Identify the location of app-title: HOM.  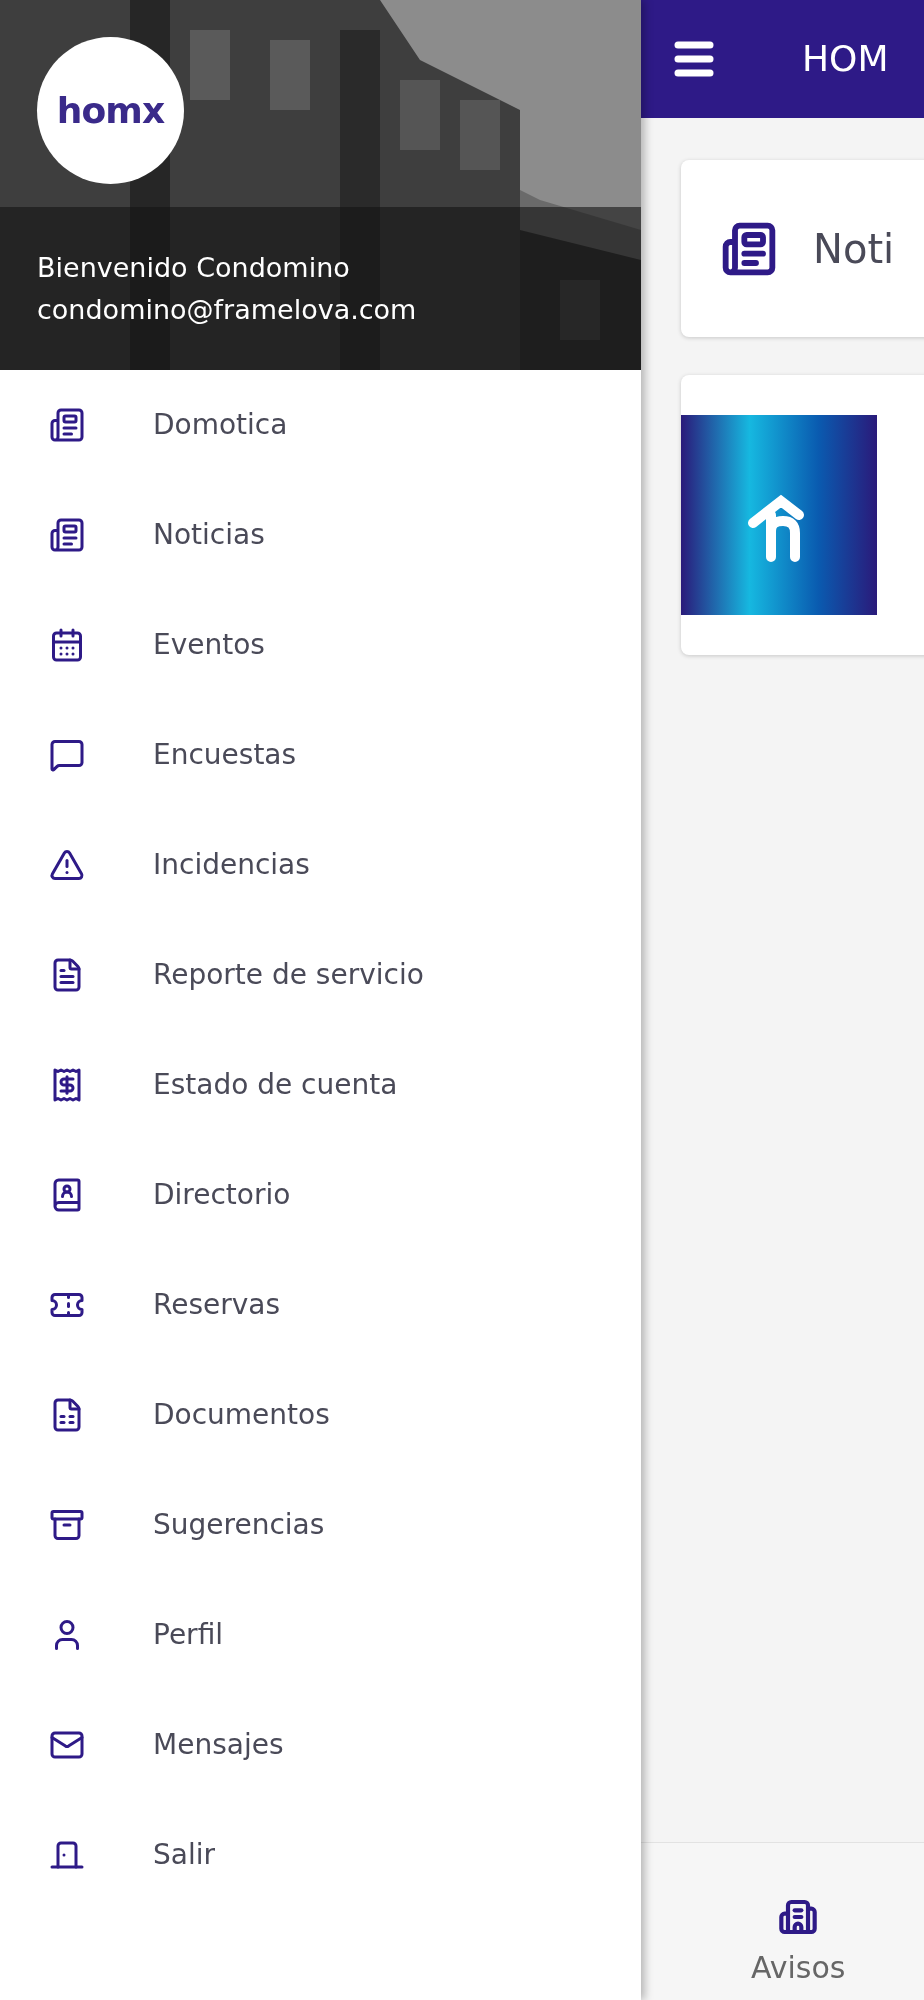
(845, 59).